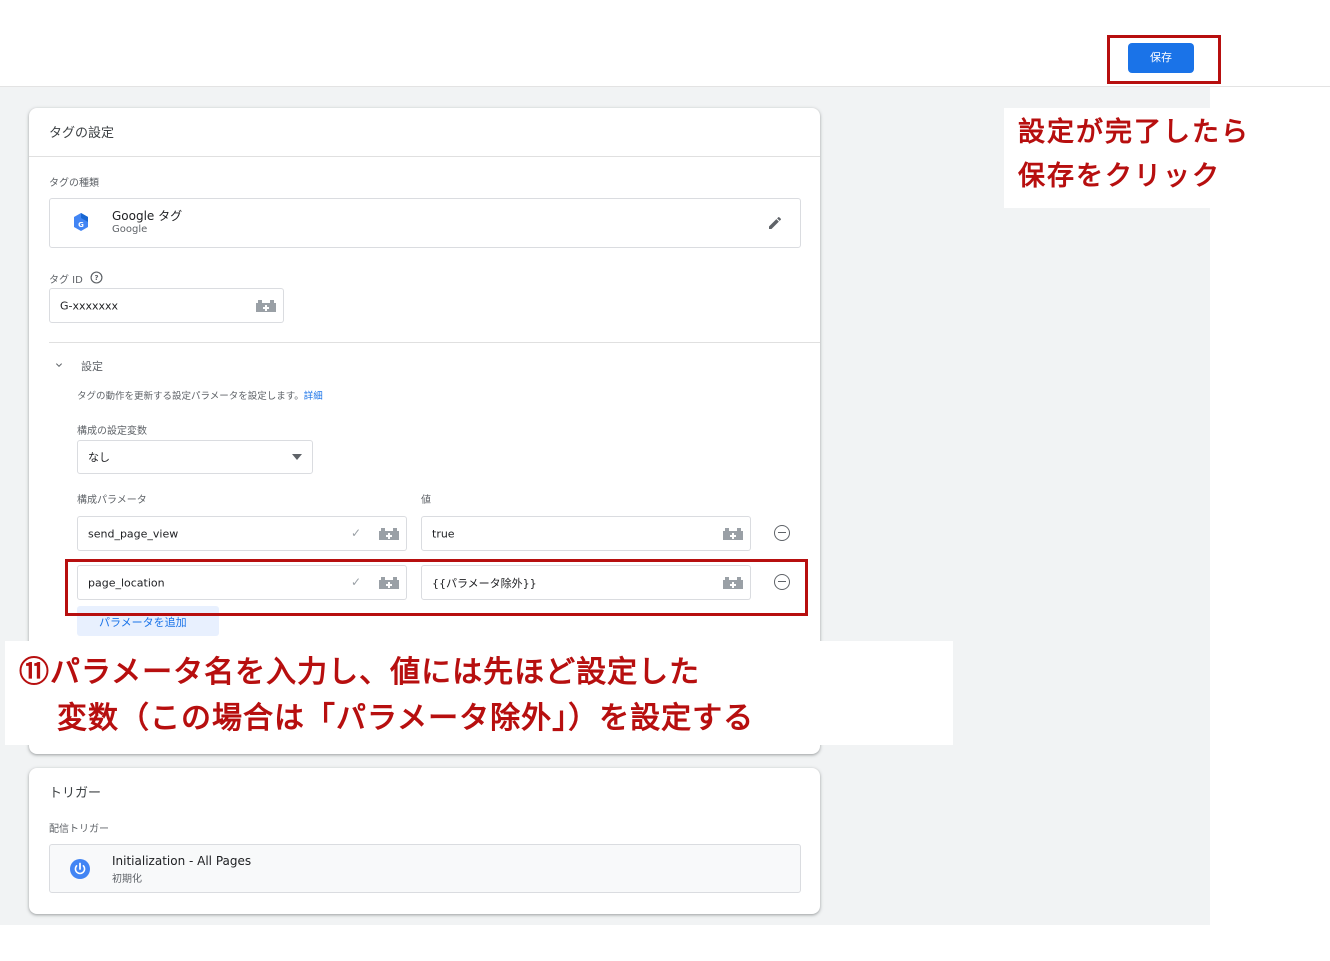  I want to click on param-variable-button, so click(389, 533).